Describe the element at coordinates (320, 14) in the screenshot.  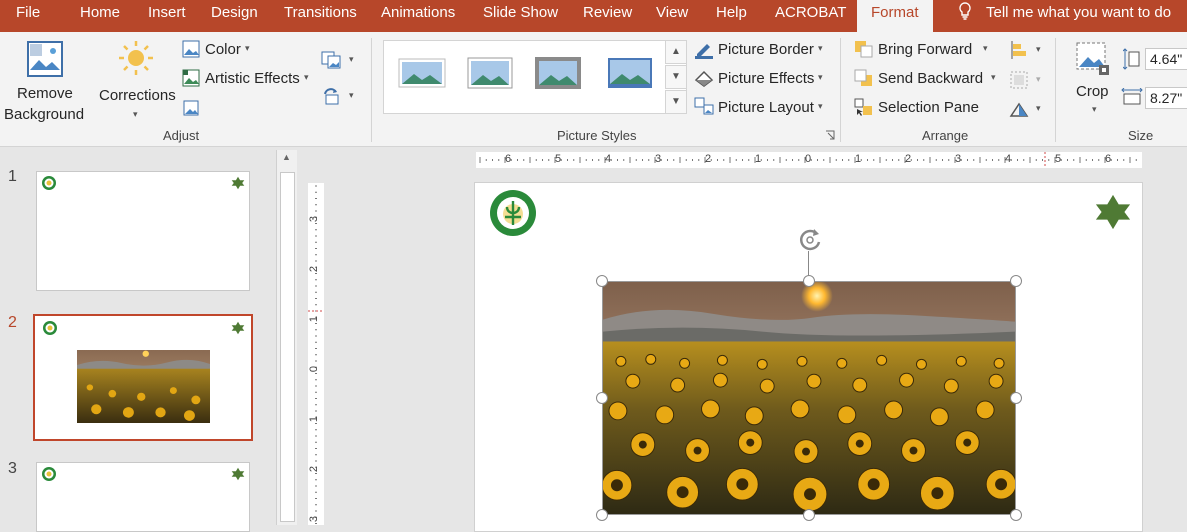
I see `tab-transitions: Transitions` at that location.